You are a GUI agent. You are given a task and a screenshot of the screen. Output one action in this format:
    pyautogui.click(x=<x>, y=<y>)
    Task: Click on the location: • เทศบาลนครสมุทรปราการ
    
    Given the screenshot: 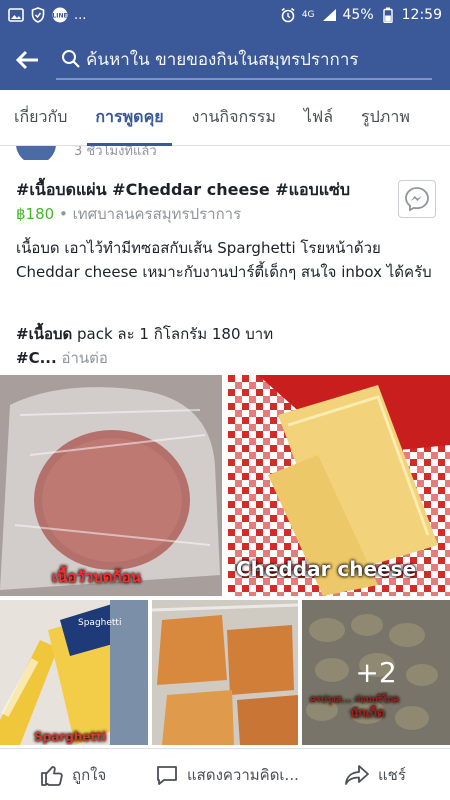 What is the action you would take?
    pyautogui.click(x=148, y=214)
    